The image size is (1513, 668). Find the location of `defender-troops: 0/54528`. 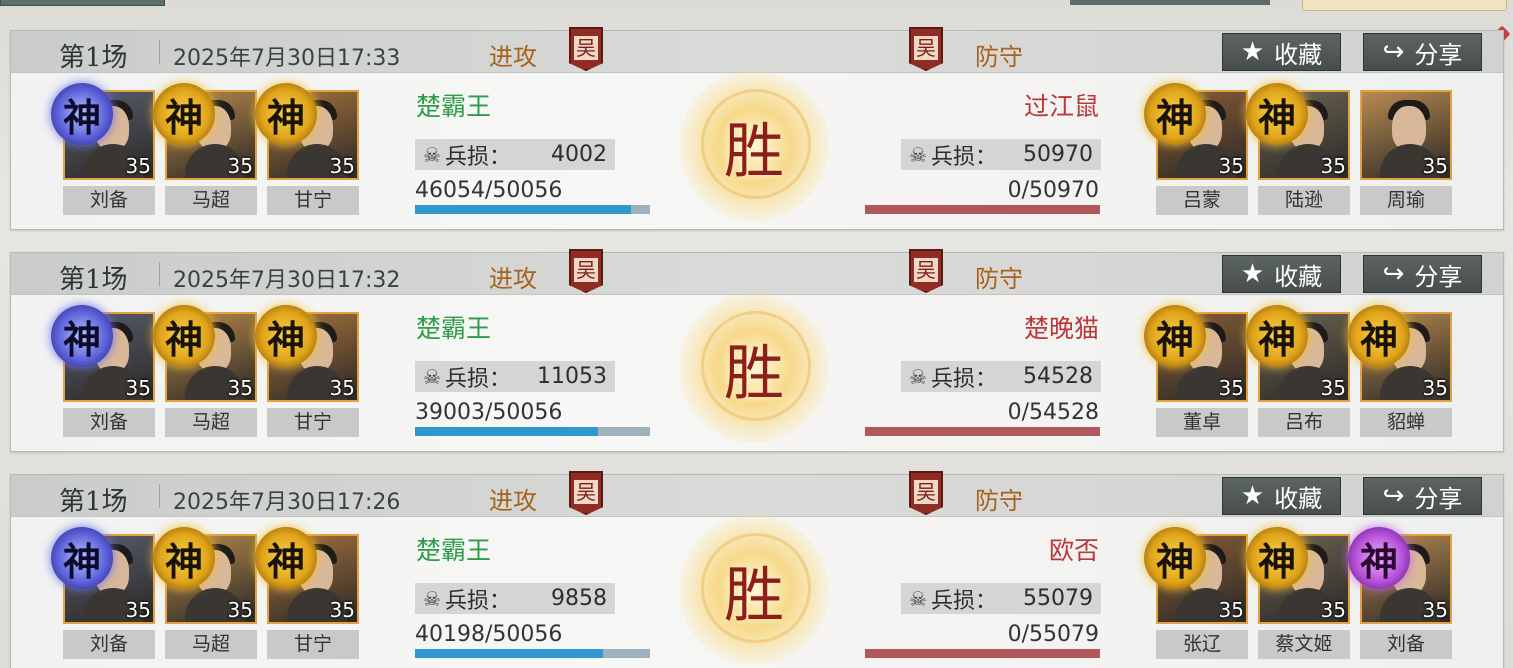

defender-troops: 0/54528 is located at coordinates (1053, 412).